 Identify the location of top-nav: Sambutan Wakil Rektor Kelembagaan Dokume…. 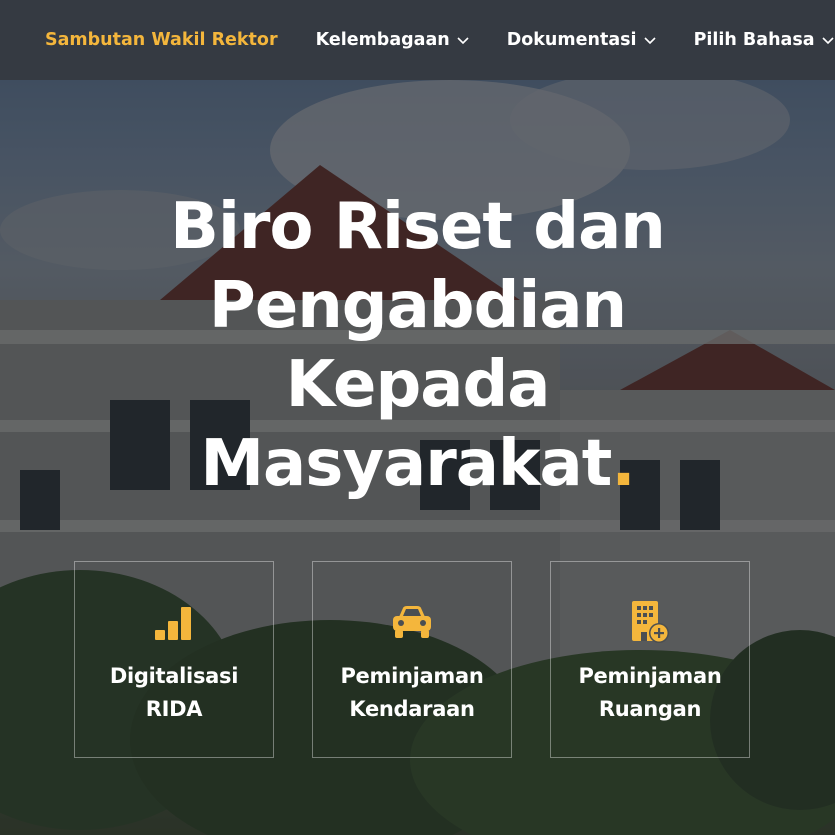
(417, 40).